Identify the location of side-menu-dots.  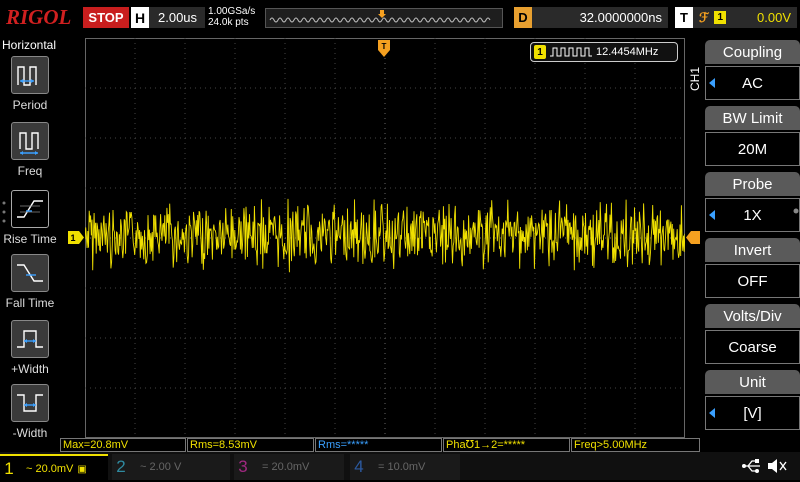
(796, 211).